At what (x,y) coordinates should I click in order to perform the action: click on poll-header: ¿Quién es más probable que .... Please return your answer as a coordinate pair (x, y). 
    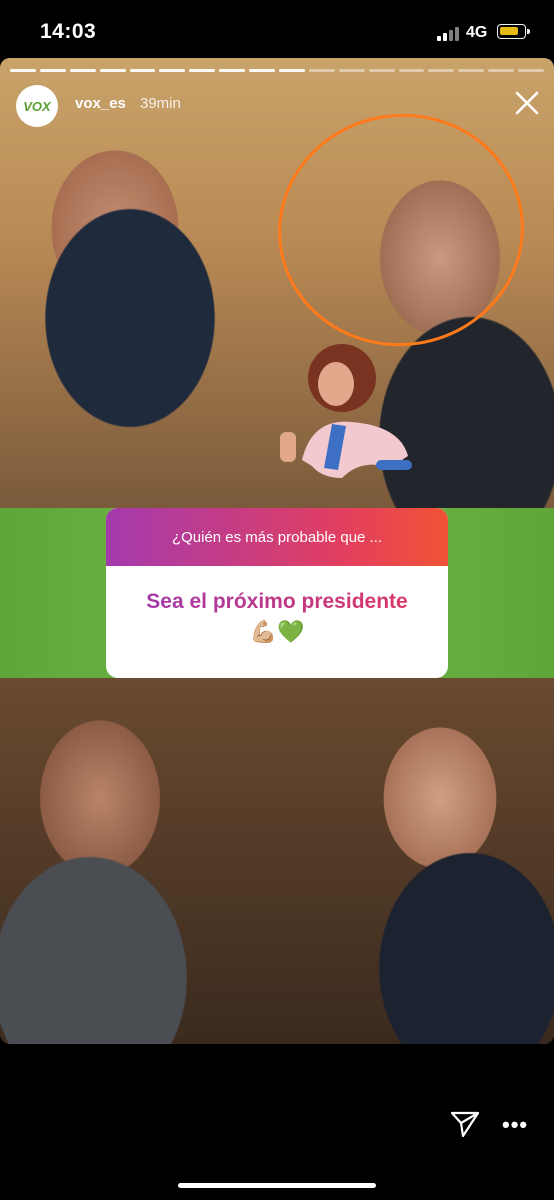
    Looking at the image, I should click on (277, 537).